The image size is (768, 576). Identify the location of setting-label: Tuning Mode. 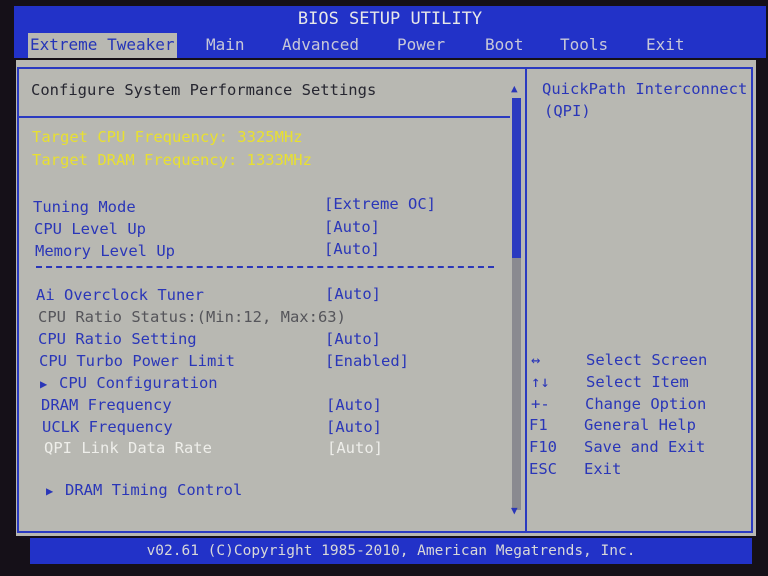
(84, 207).